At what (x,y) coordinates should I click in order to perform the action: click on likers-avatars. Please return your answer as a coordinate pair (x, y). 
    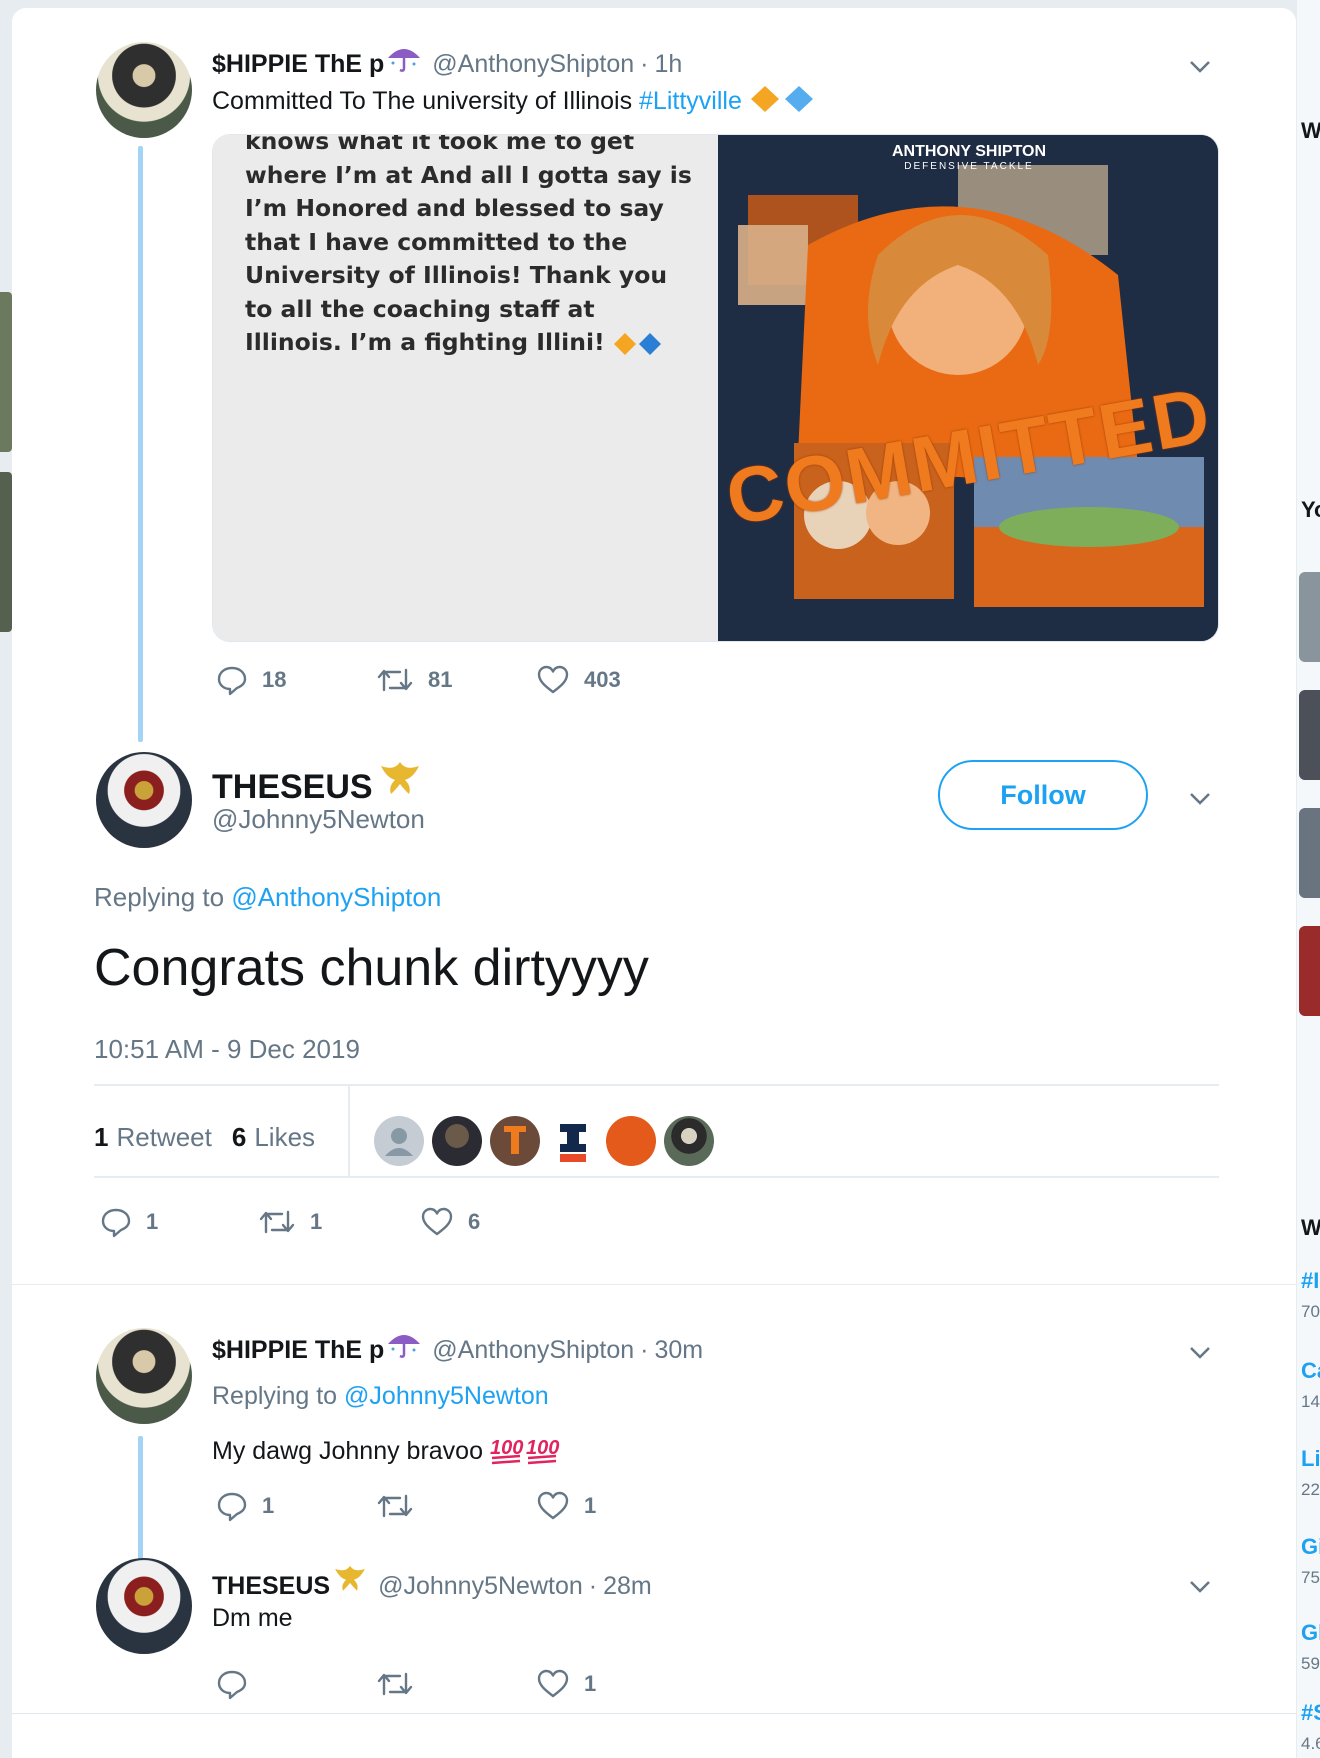
    Looking at the image, I should click on (548, 1141).